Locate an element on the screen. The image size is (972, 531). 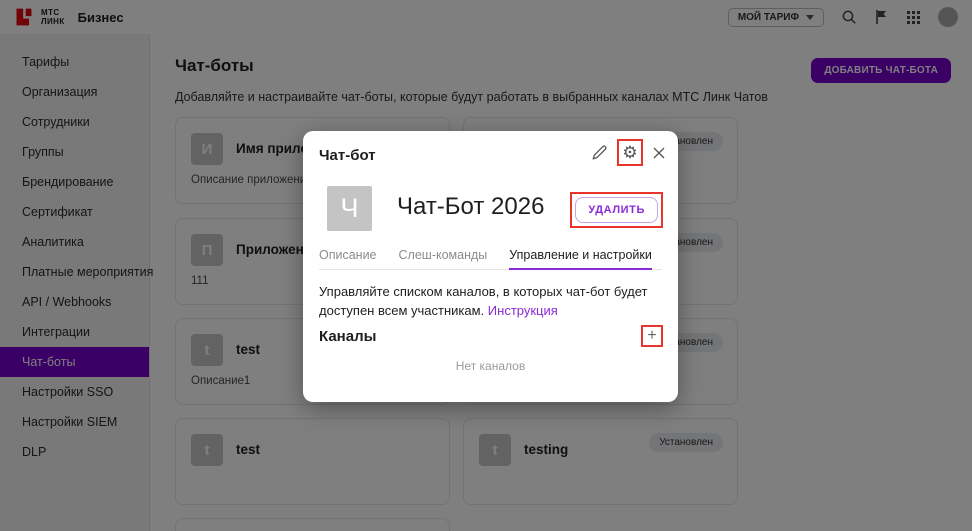
modal-tab: Описание is located at coordinates (348, 255).